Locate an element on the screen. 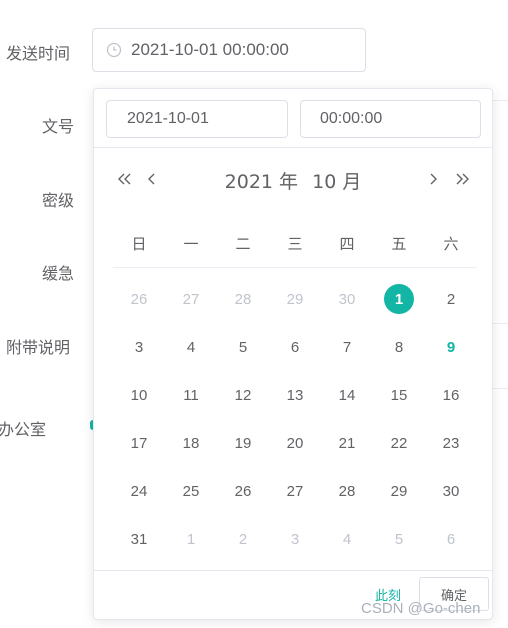  label-secret-level: 密级 is located at coordinates (58, 200).